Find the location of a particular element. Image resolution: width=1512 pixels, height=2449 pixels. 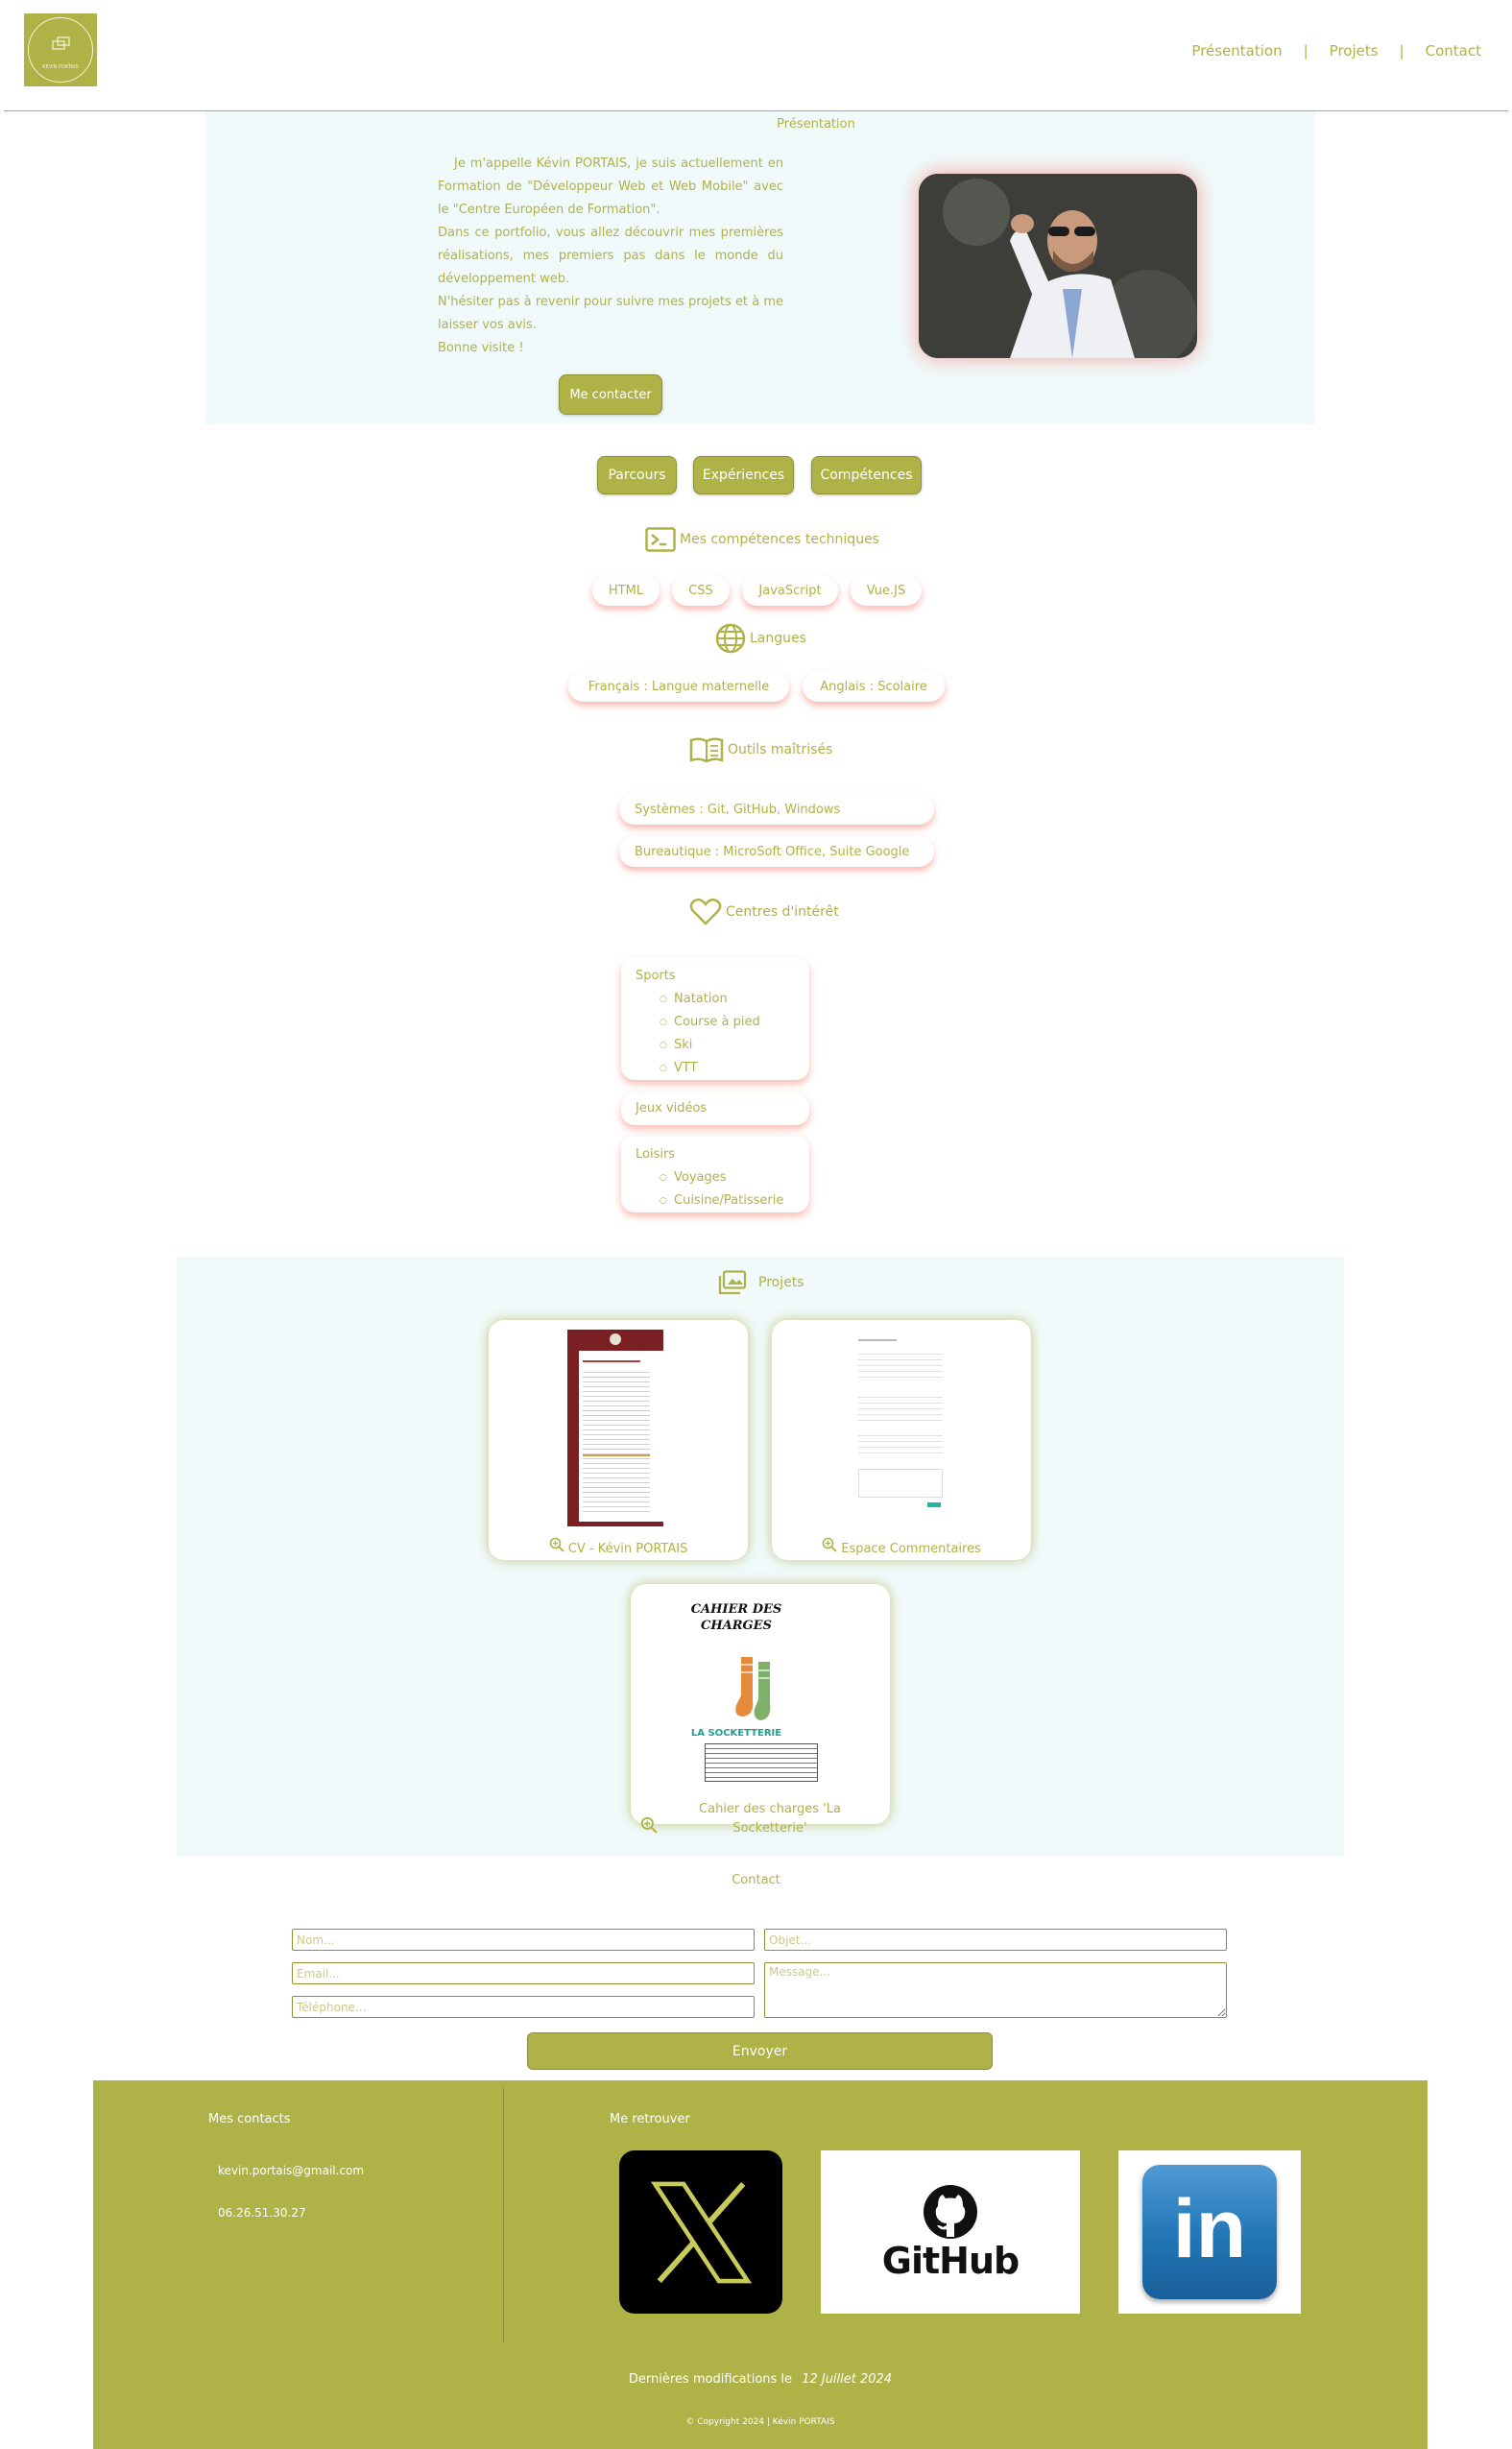

languages-heading: Langues is located at coordinates (760, 638).